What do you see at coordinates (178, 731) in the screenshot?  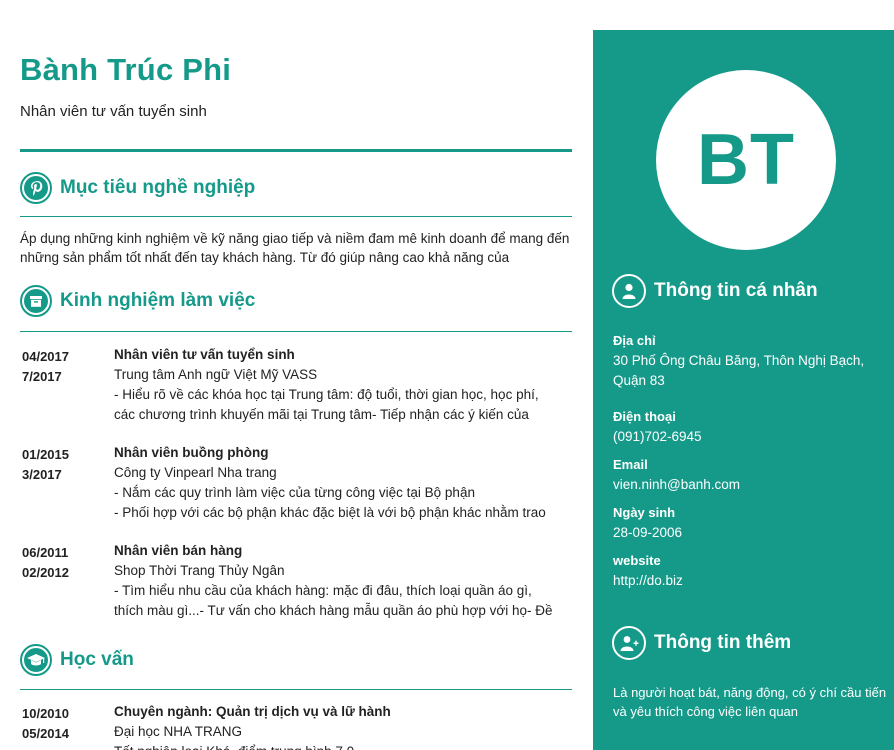 I see `education-school: Đại học NHA TRANG` at bounding box center [178, 731].